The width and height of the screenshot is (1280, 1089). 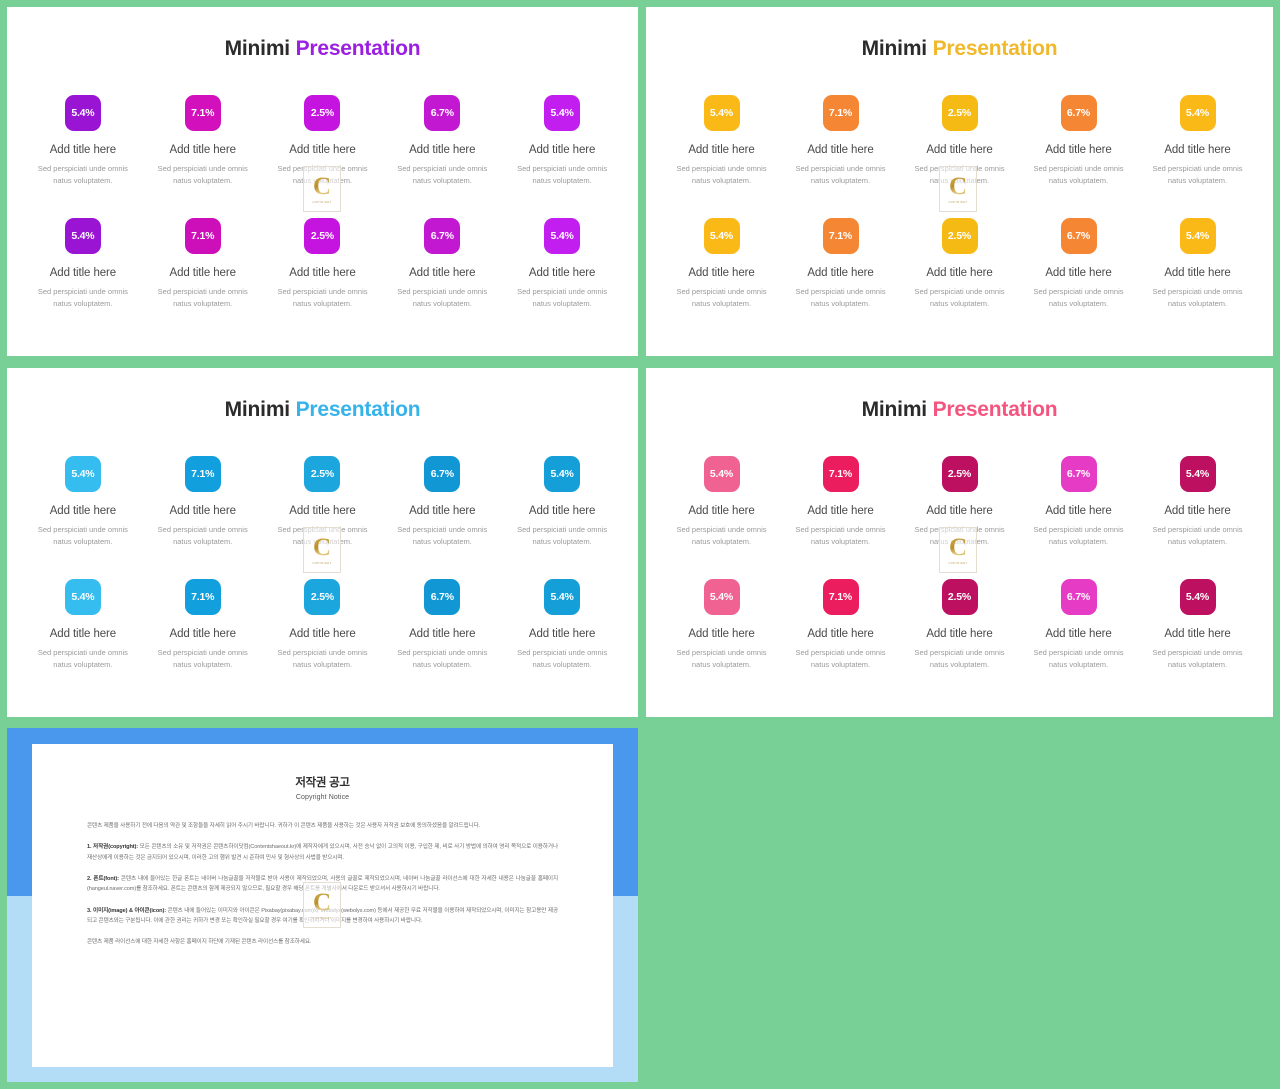 What do you see at coordinates (103, 879) in the screenshot?
I see `copyright-section-label: 2. 폰트(font):` at bounding box center [103, 879].